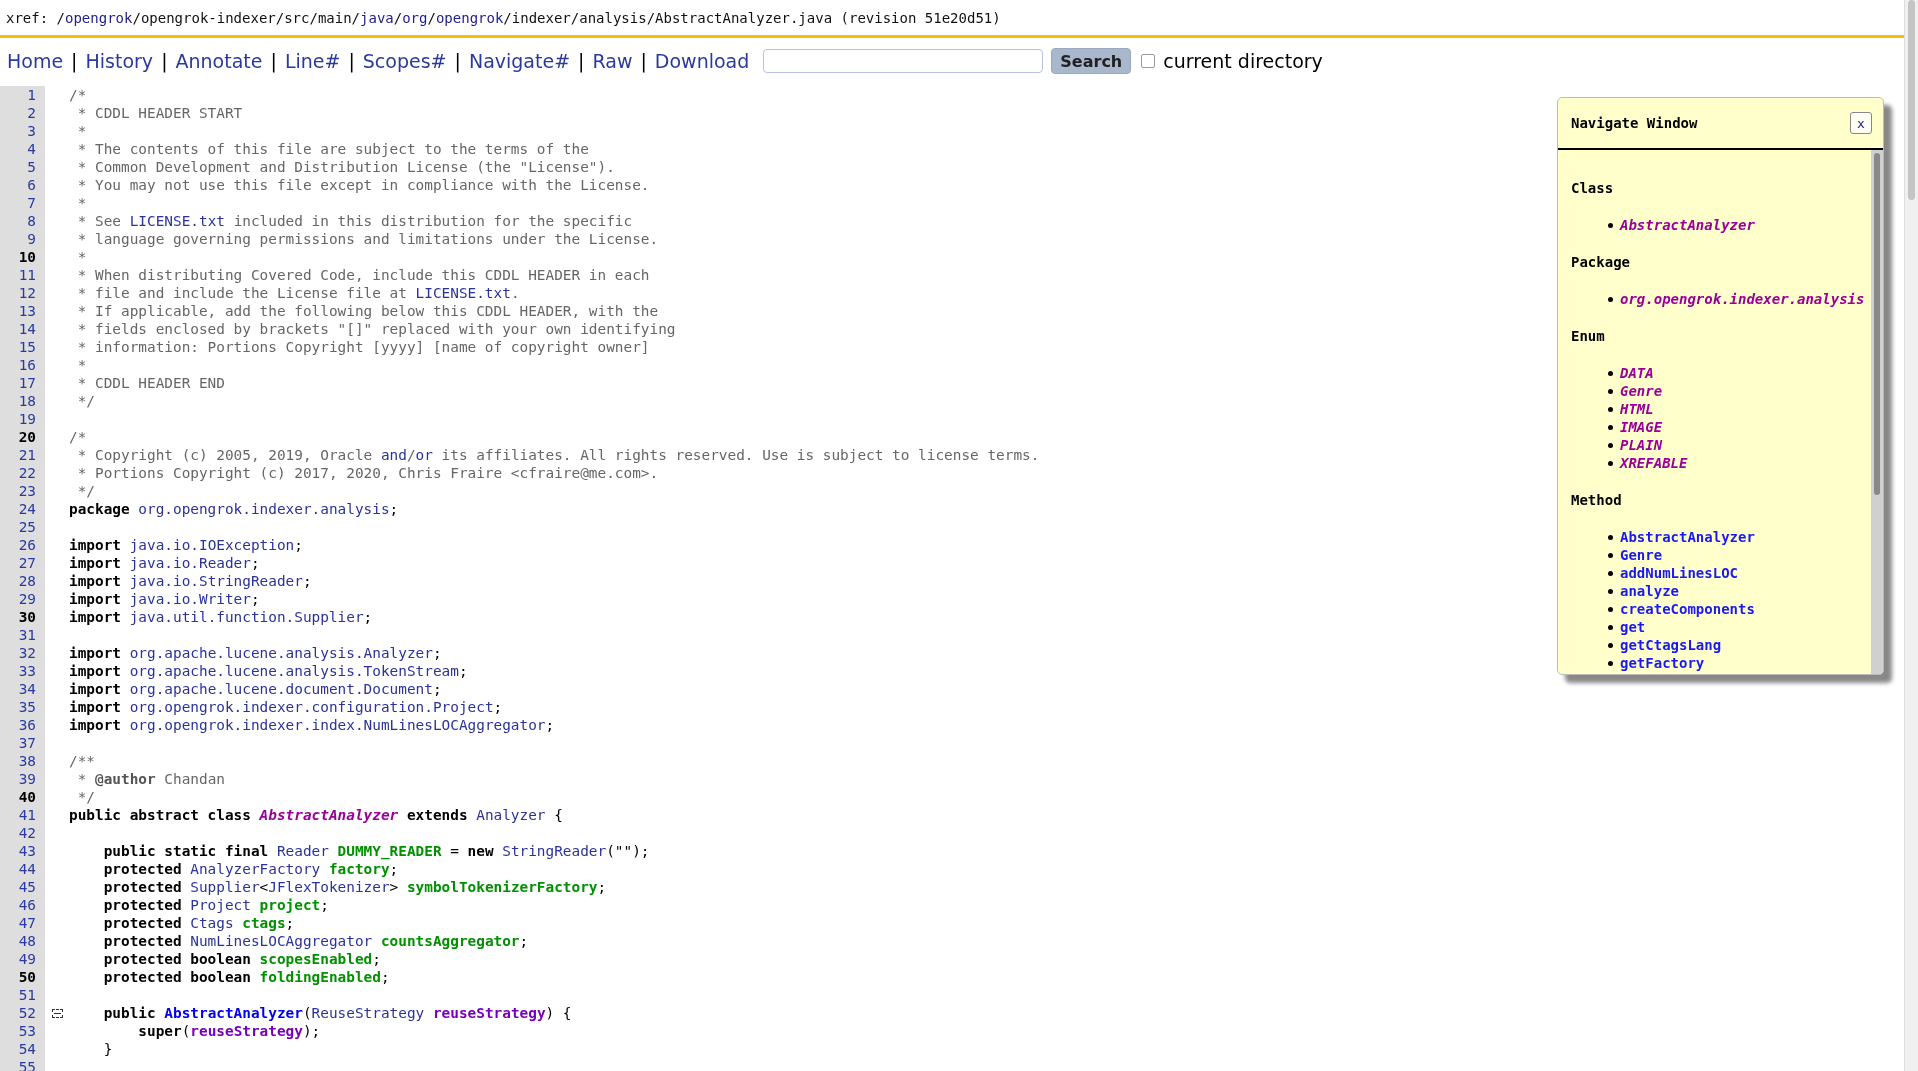  What do you see at coordinates (22, 941) in the screenshot?
I see `line-number: 48` at bounding box center [22, 941].